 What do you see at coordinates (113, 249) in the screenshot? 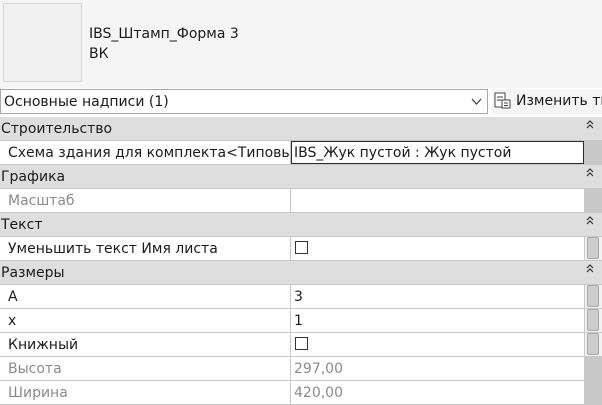
I see `param-name: Уменьшить текст Имя листа` at bounding box center [113, 249].